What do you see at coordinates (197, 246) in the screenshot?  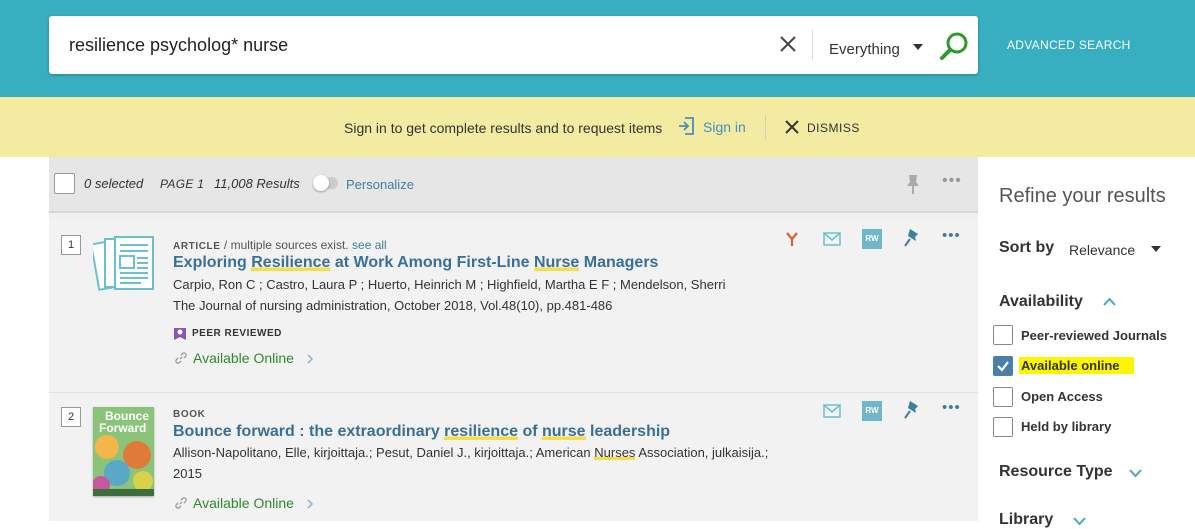 I see `resource-type-label: ARTICLE` at bounding box center [197, 246].